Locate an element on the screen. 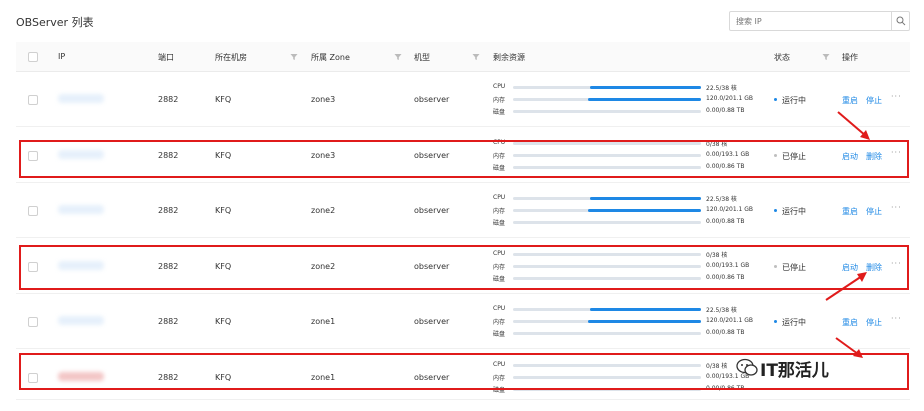 The image size is (924, 411). col-actions: 操作 is located at coordinates (850, 57).